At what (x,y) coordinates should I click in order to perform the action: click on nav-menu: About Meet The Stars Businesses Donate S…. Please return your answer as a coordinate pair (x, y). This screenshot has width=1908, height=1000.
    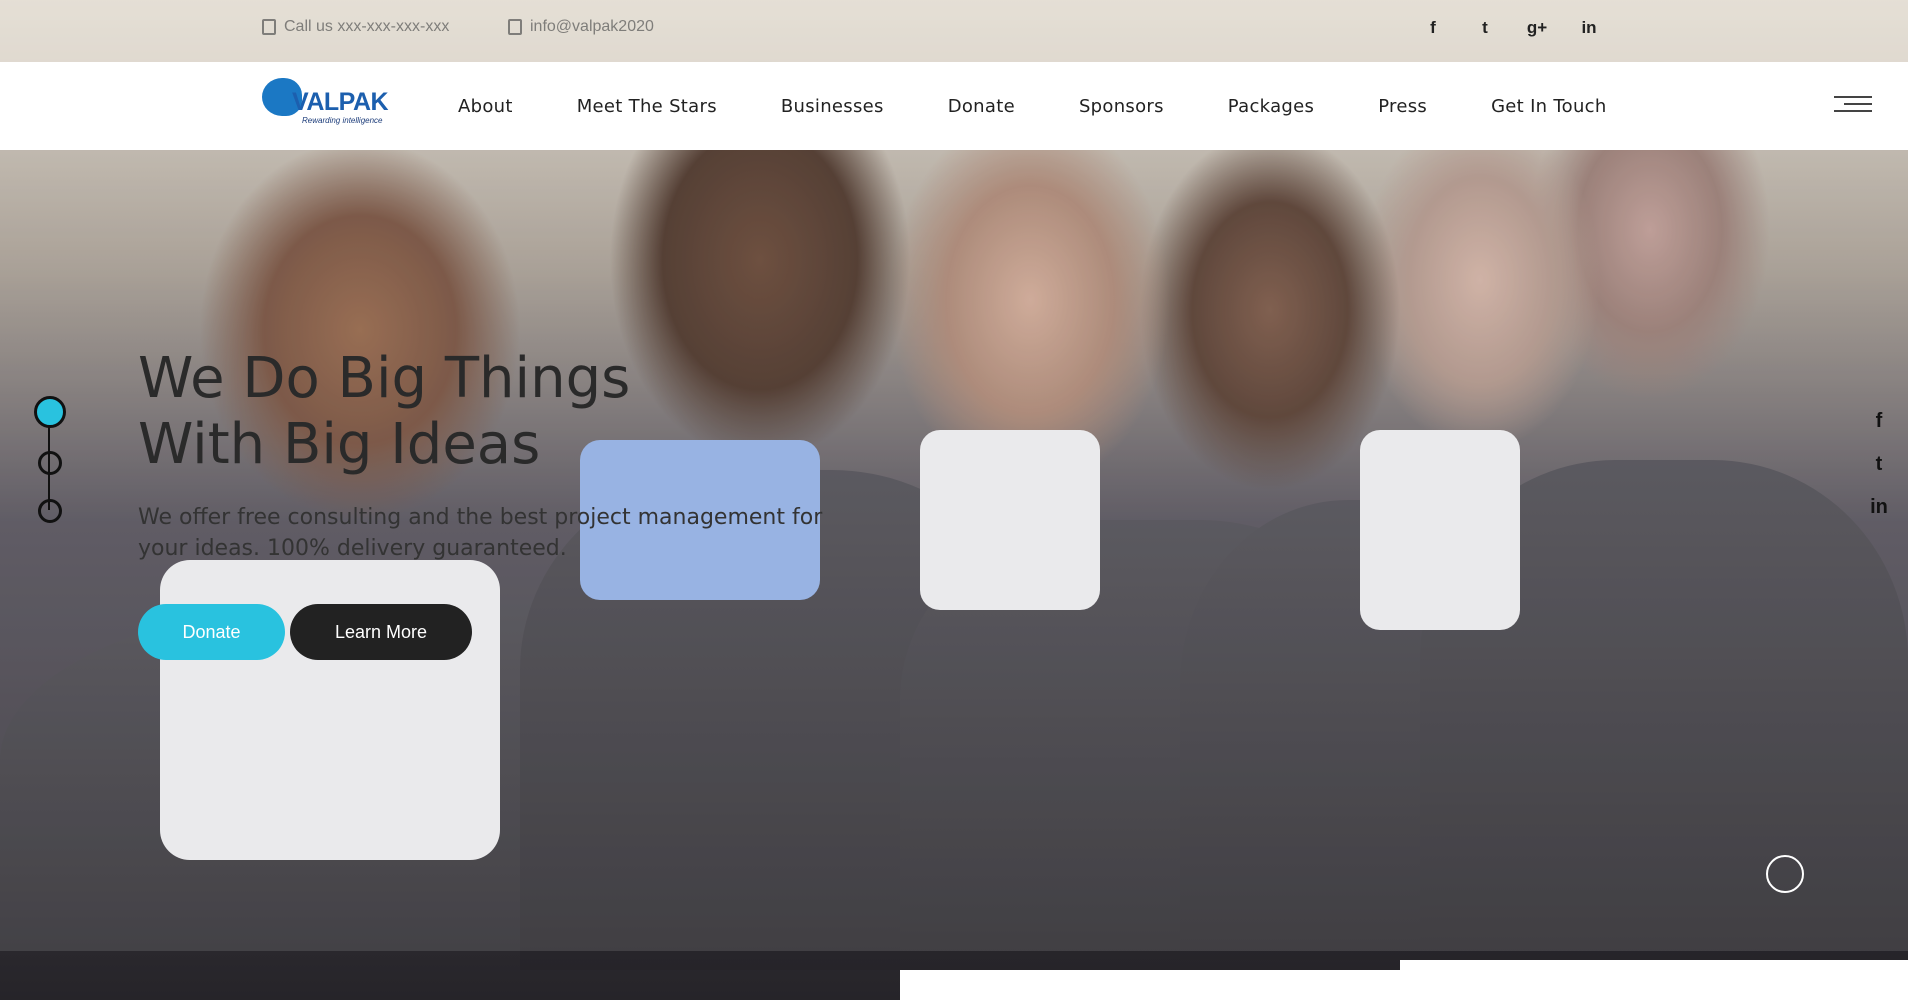
    Looking at the image, I should click on (1064, 106).